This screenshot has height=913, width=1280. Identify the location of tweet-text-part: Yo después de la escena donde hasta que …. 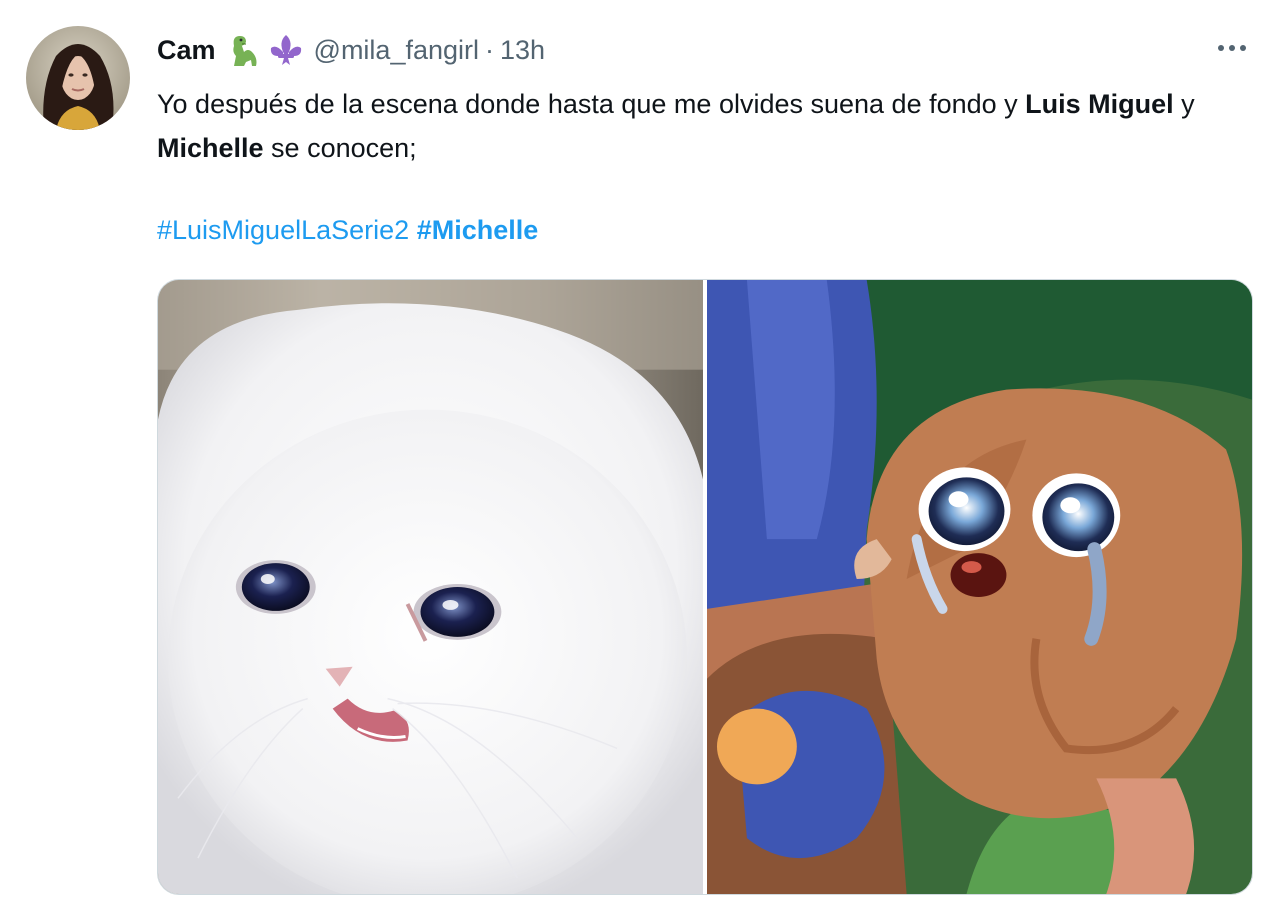
(591, 104).